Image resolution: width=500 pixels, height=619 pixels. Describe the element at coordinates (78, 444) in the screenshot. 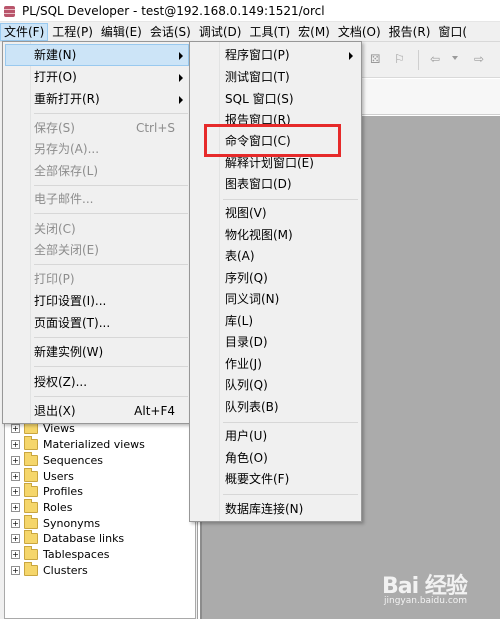

I see `tree-item: + Materialized views` at that location.